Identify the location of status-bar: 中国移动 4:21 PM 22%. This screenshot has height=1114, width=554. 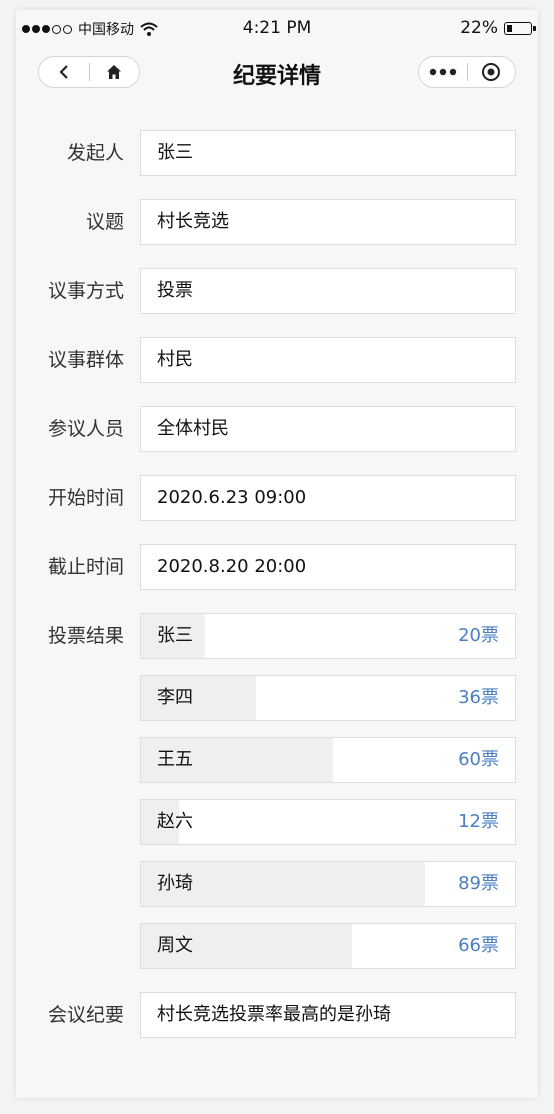
(277, 28).